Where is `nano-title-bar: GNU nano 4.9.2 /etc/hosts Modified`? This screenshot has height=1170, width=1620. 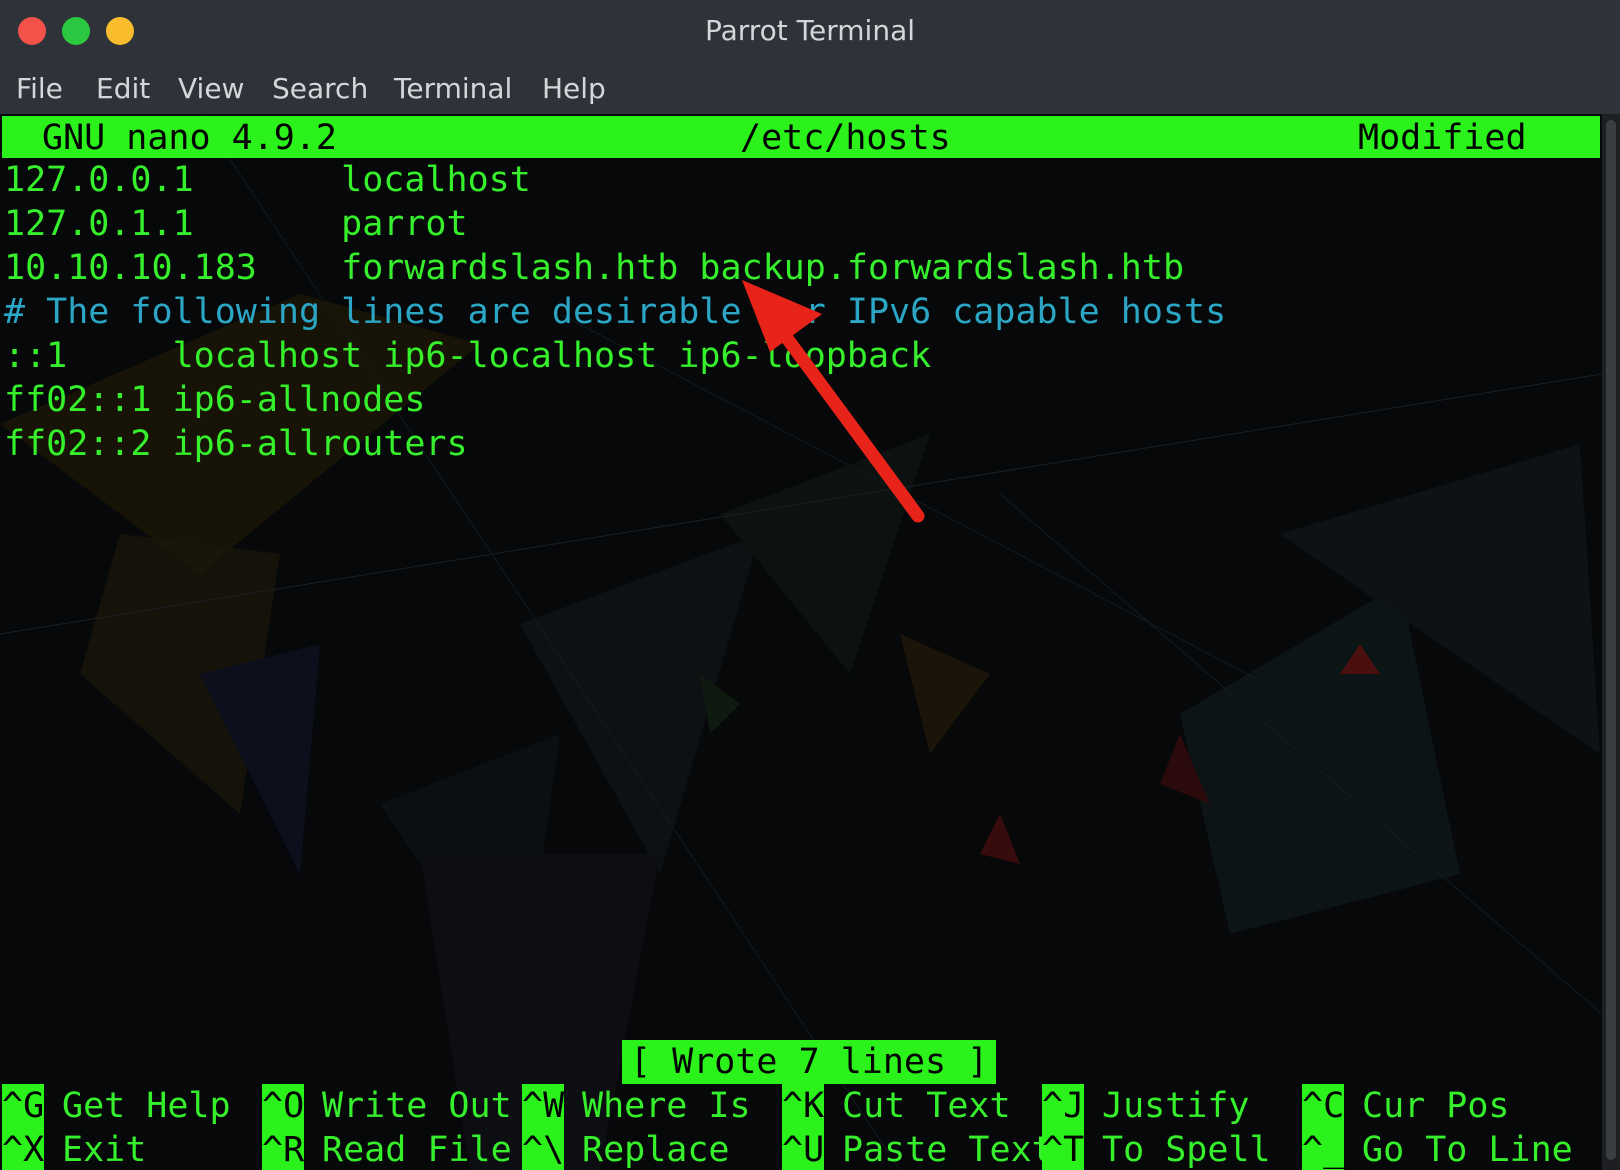
nano-title-bar: GNU nano 4.9.2 /etc/hosts Modified is located at coordinates (801, 137).